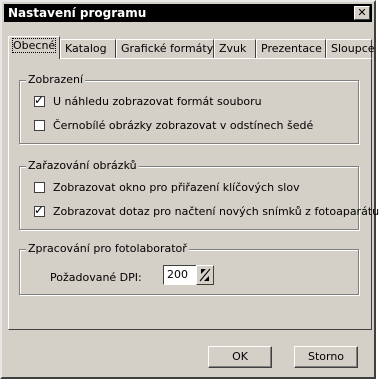 The image size is (380, 383). I want to click on dpi-spinner, so click(205, 275).